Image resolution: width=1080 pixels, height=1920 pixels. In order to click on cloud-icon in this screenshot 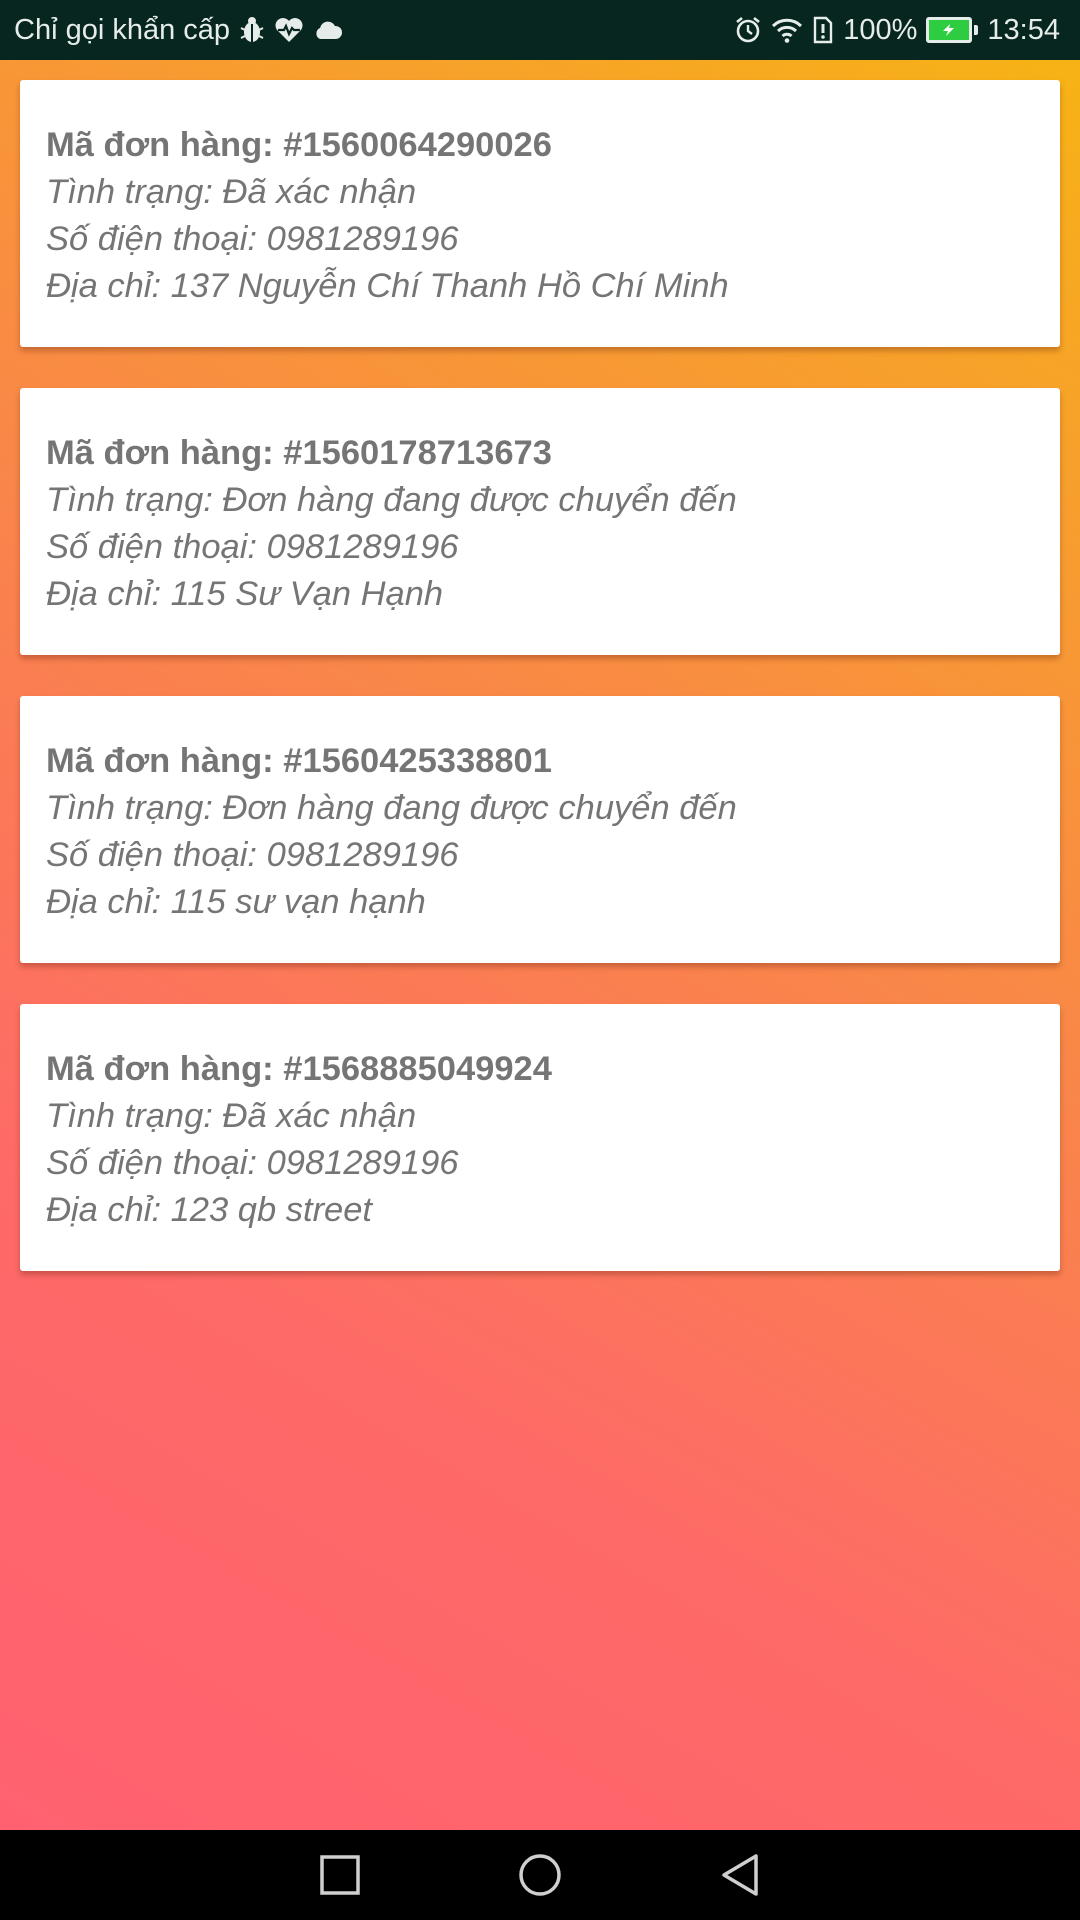, I will do `click(328, 30)`.